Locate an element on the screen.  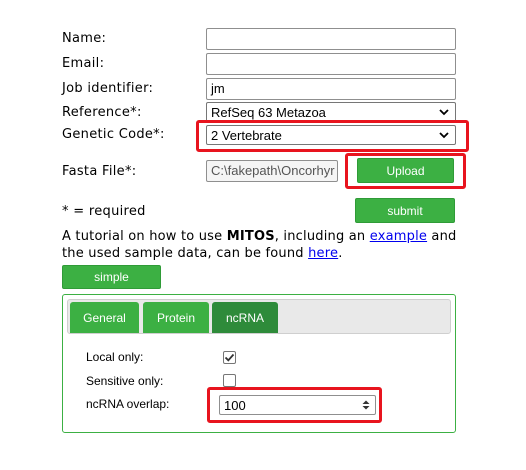
tab-protein: Protein is located at coordinates (176, 317).